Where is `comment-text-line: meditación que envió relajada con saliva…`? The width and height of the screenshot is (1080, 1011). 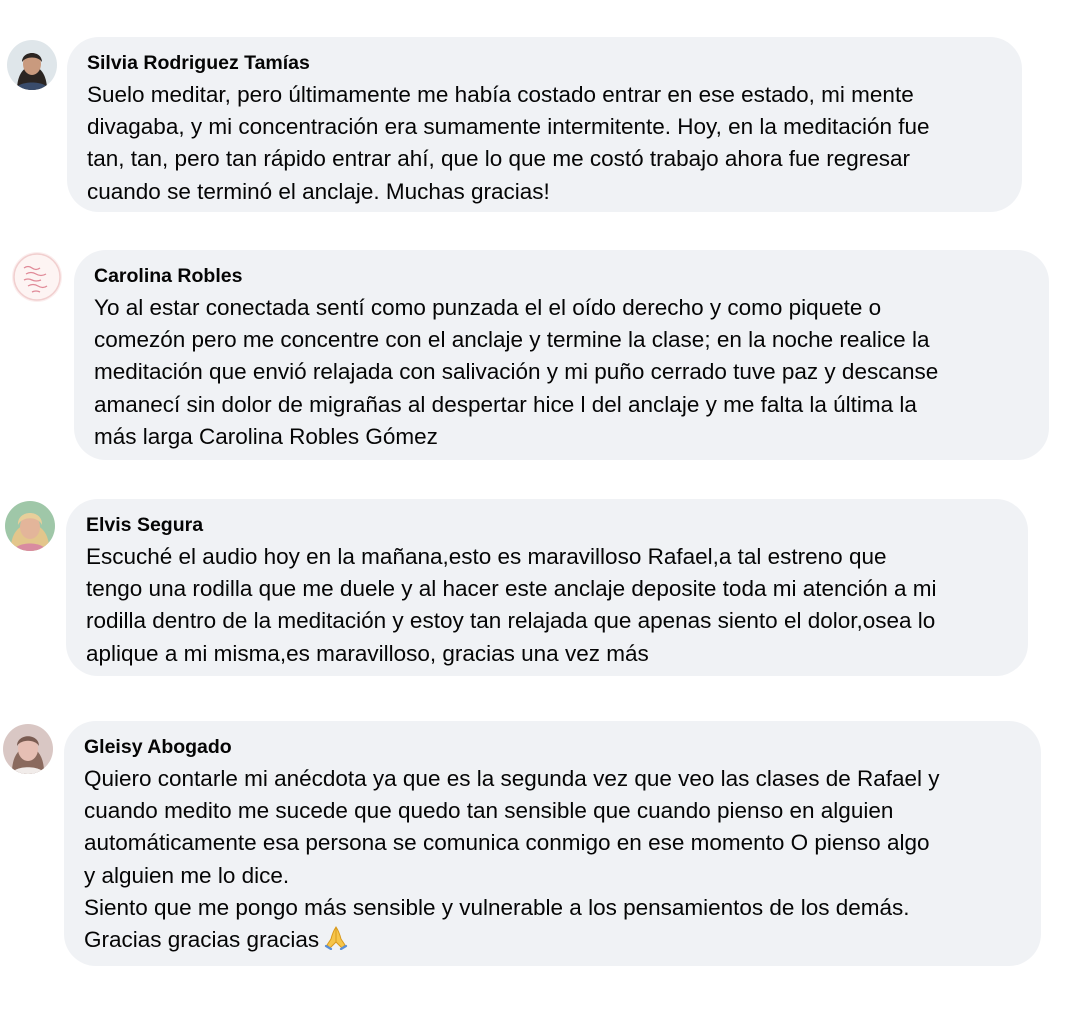 comment-text-line: meditación que envió relajada con saliva… is located at coordinates (516, 372).